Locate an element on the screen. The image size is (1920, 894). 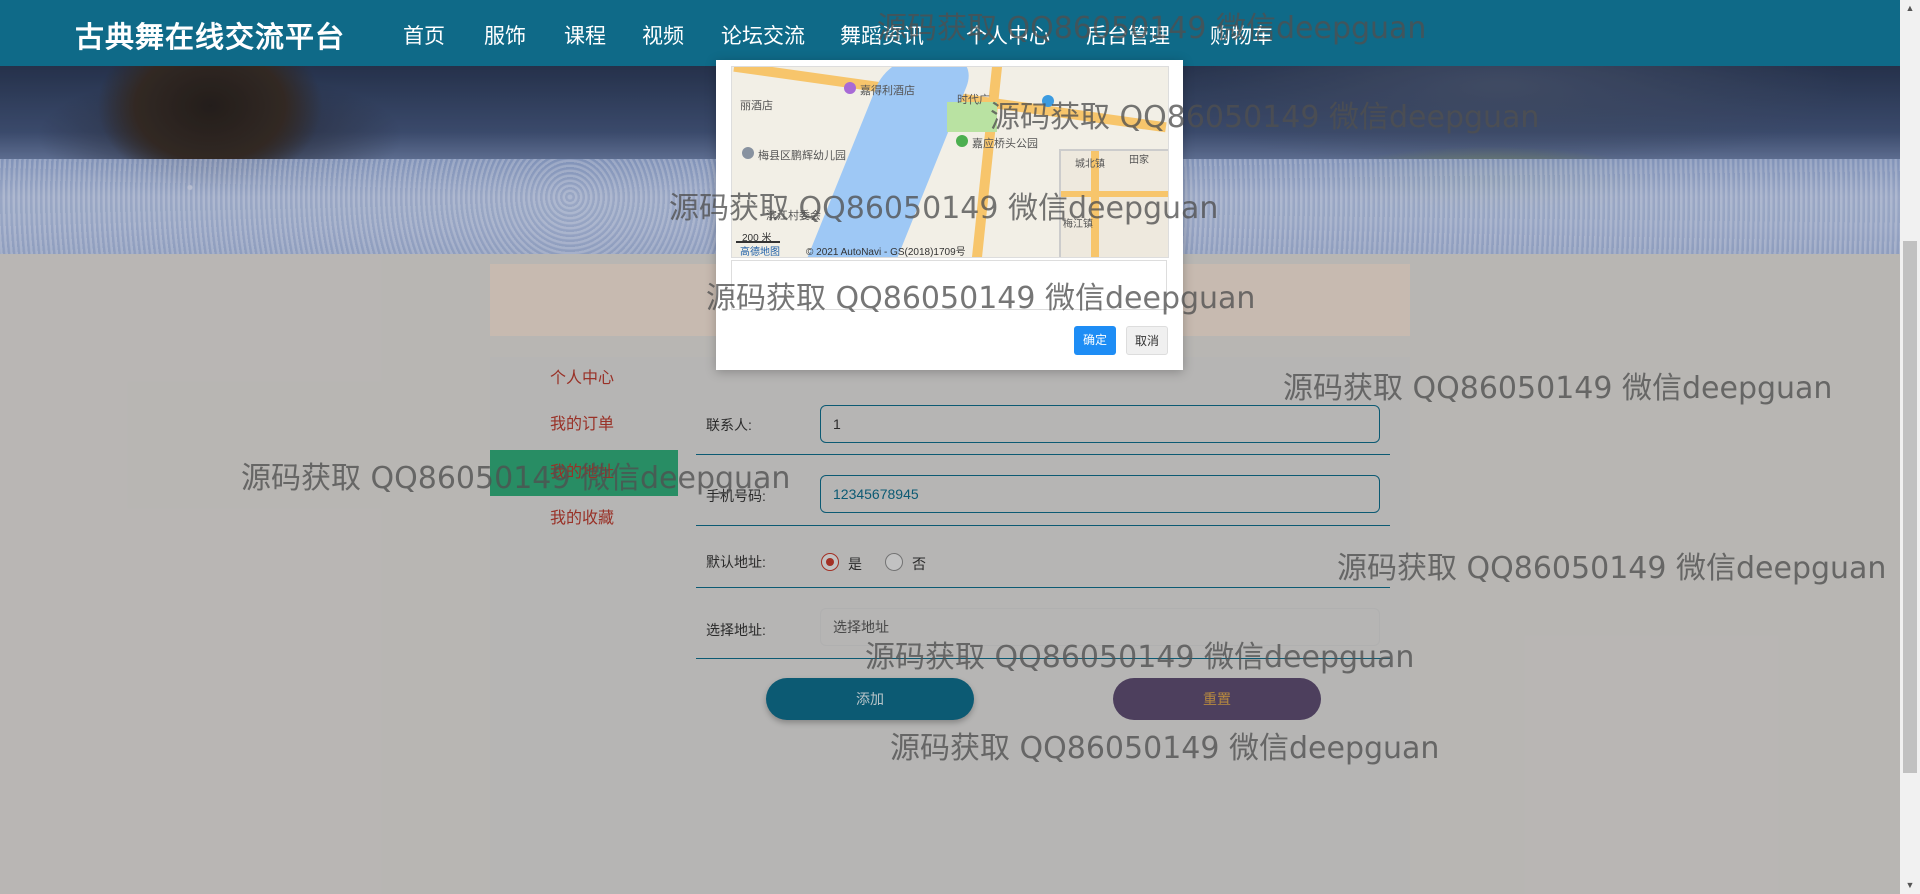
nav-personal-center: 个人中心 is located at coordinates (1008, 35).